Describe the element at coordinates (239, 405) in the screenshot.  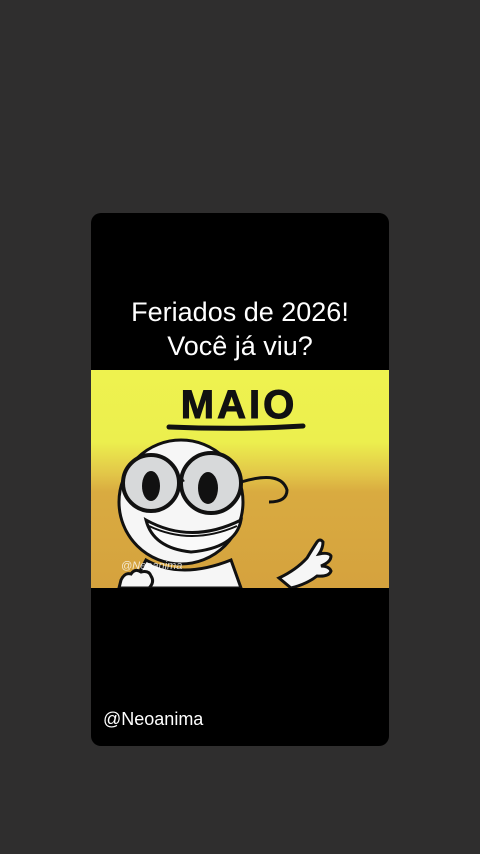
I see `thumbnail-title: MAIO` at that location.